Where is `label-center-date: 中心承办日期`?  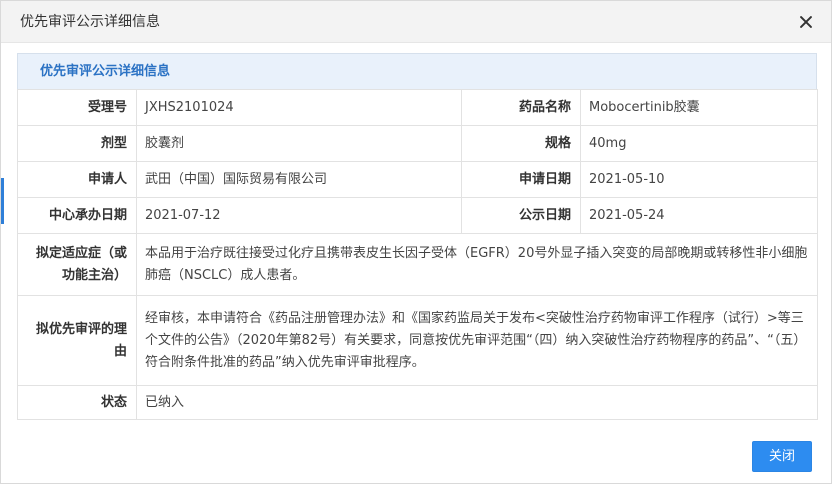 label-center-date: 中心承办日期 is located at coordinates (77, 215).